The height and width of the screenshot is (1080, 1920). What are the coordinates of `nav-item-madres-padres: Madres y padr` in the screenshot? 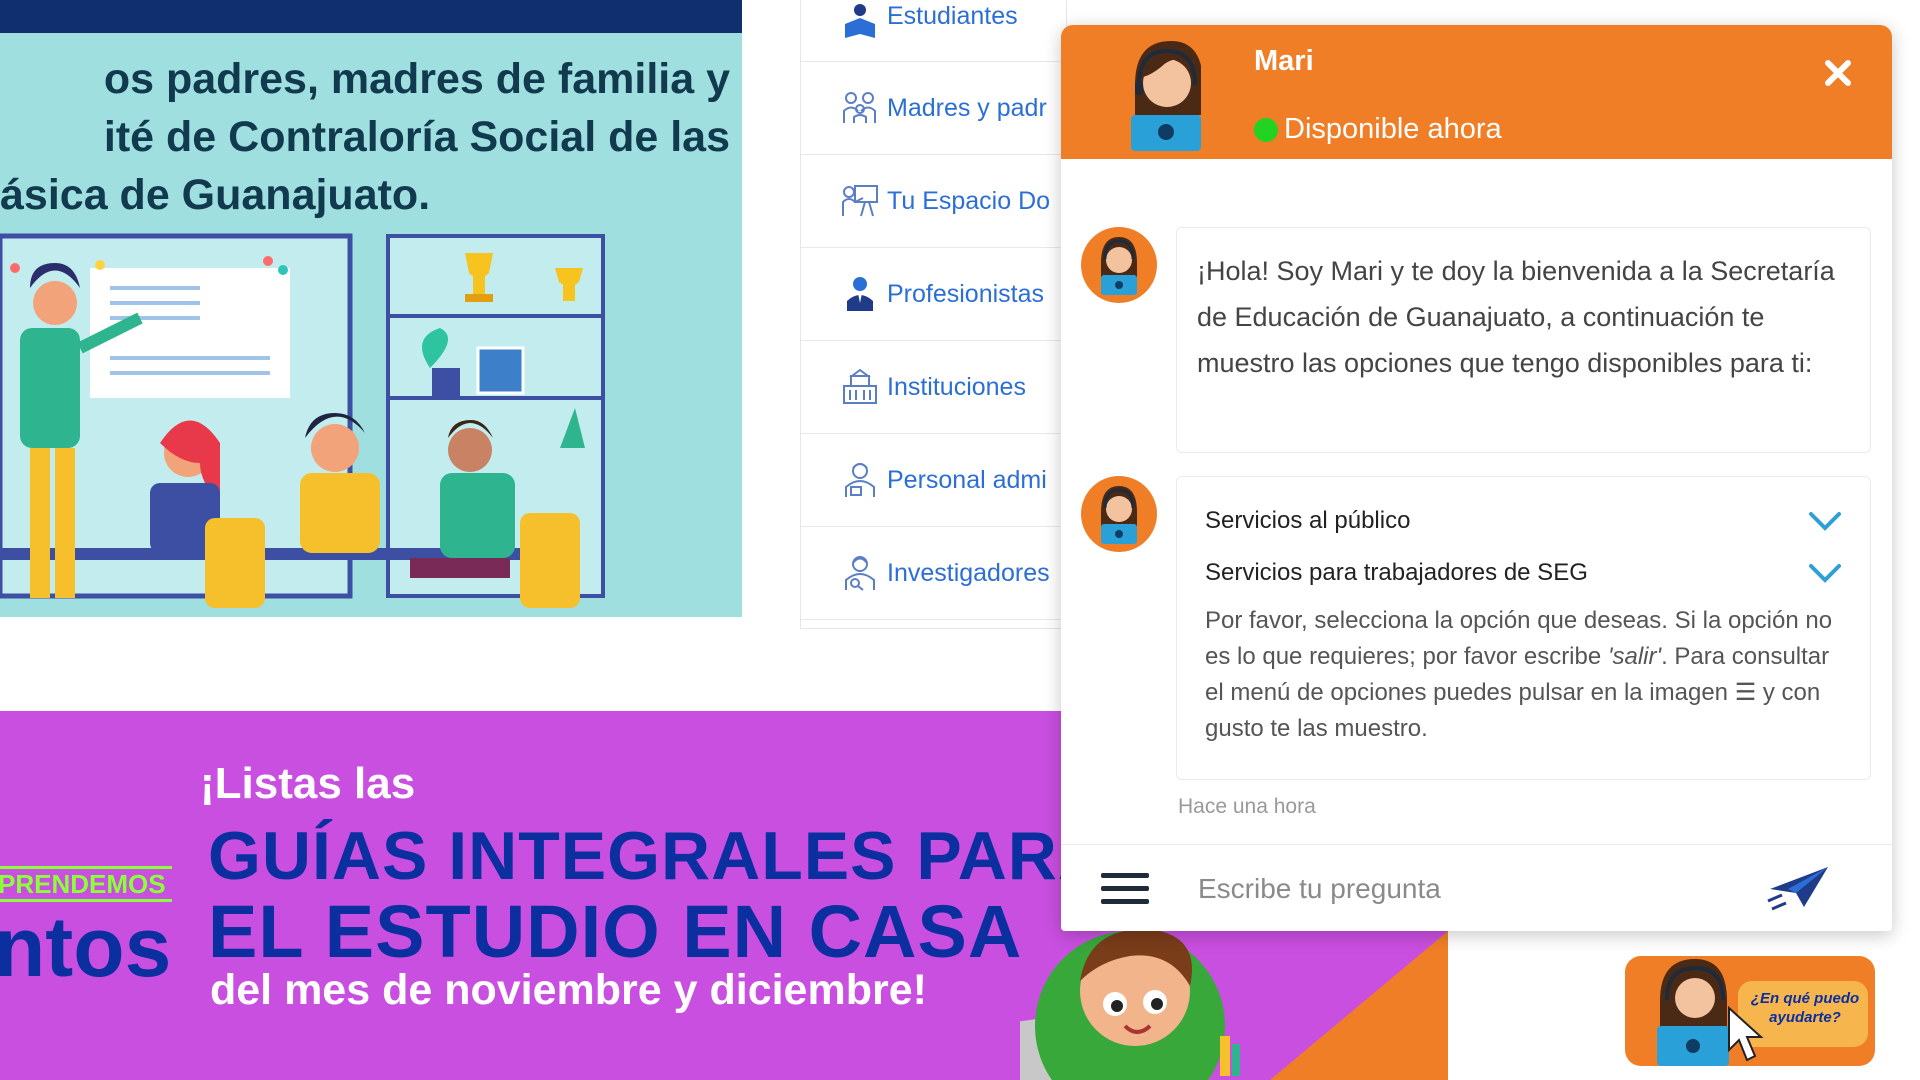 It's located at (933, 108).